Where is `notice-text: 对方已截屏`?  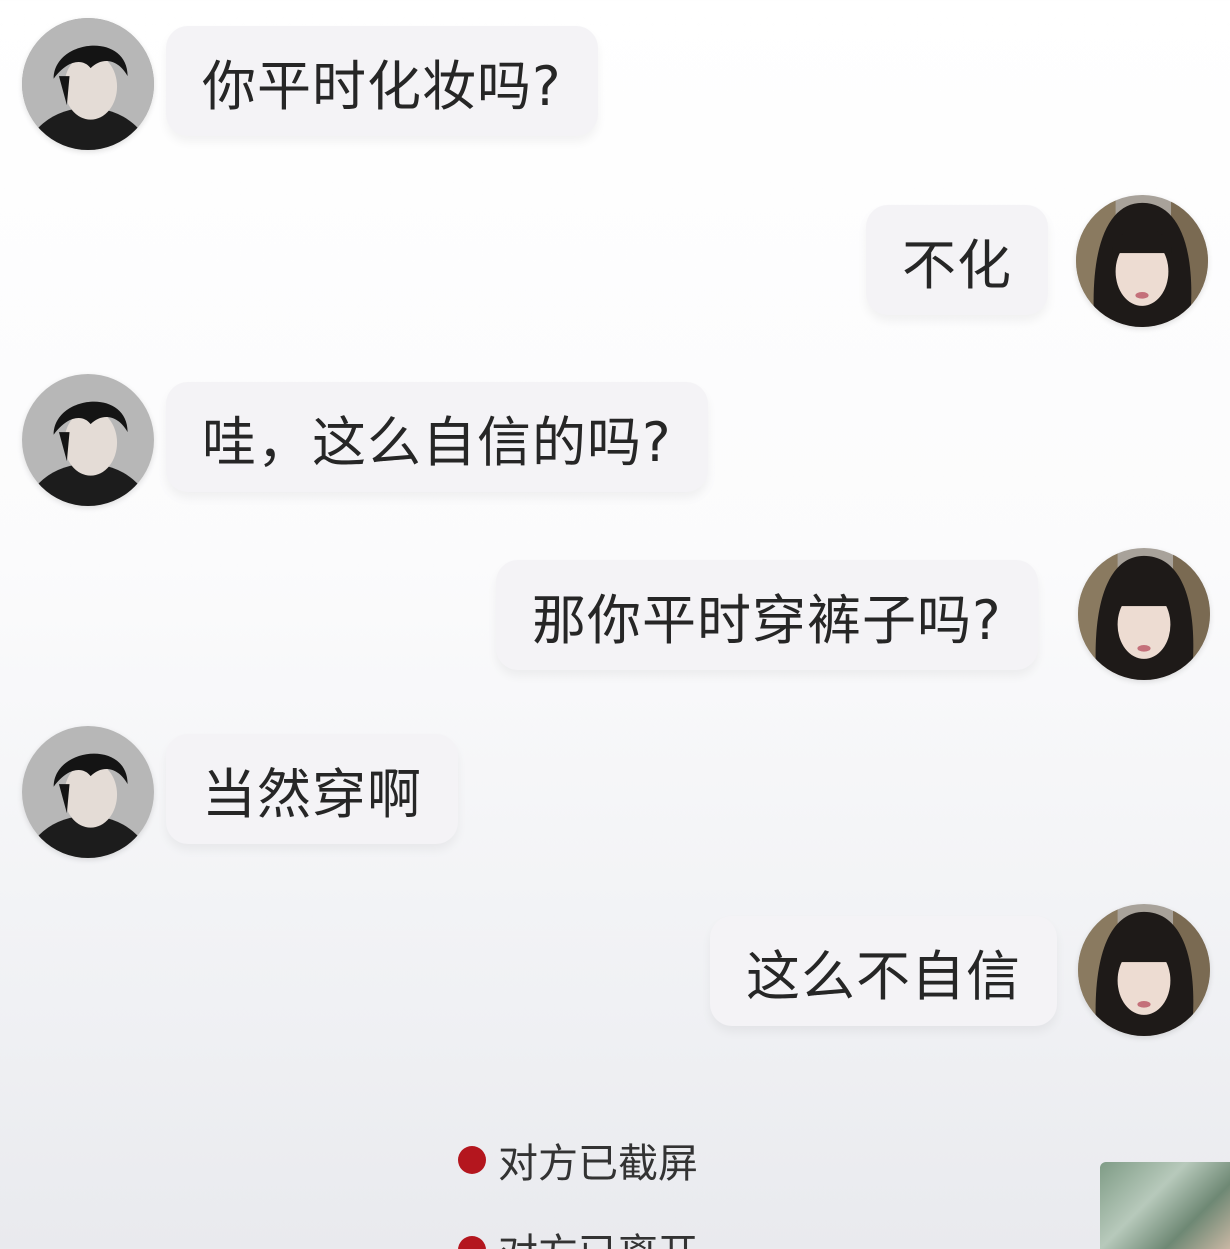 notice-text: 对方已截屏 is located at coordinates (598, 1164).